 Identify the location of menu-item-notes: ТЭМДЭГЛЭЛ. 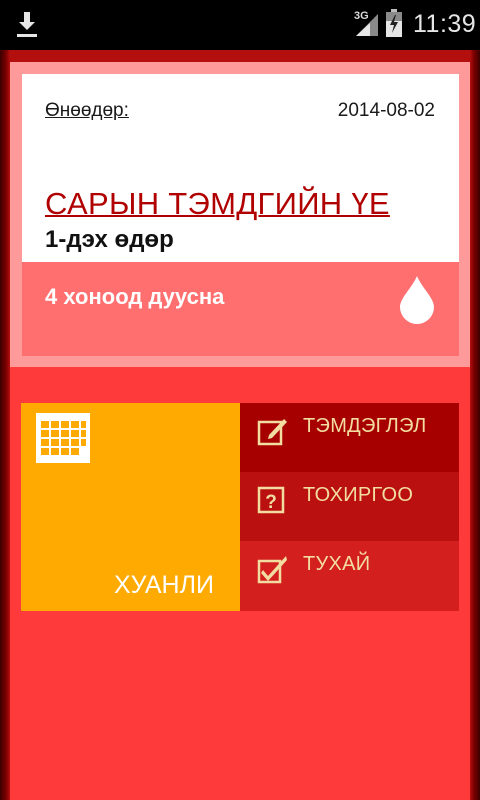
(349, 437).